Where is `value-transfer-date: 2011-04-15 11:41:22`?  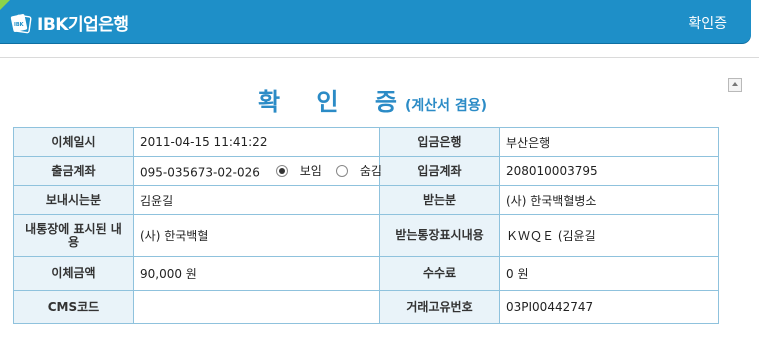 value-transfer-date: 2011-04-15 11:41:22 is located at coordinates (256, 142).